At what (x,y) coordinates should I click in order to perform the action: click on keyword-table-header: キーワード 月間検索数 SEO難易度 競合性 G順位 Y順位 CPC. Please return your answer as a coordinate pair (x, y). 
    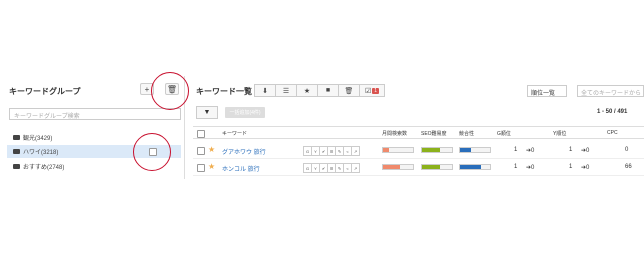
    Looking at the image, I should click on (418, 132).